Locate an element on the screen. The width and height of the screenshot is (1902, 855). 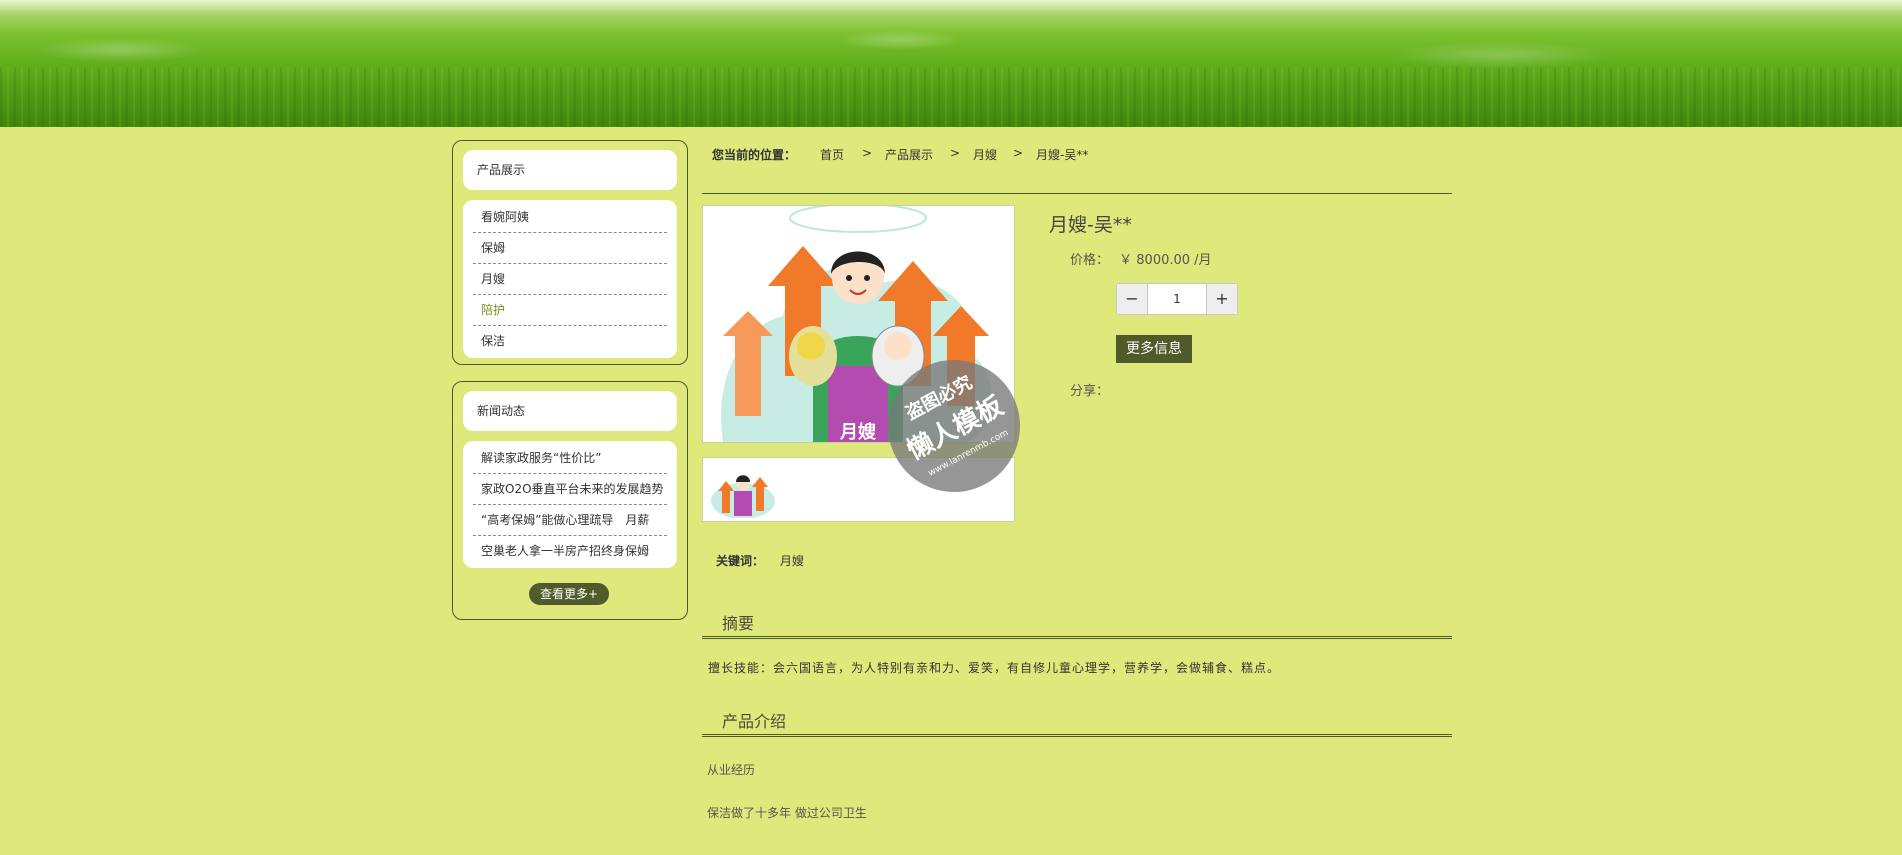
product-thumbnail is located at coordinates (743, 489).